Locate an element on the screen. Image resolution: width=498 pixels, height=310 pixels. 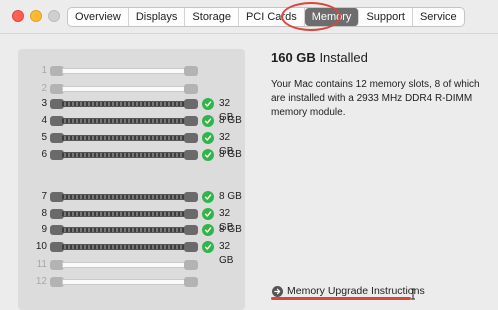
slot-number: 3 is located at coordinates (44, 103).